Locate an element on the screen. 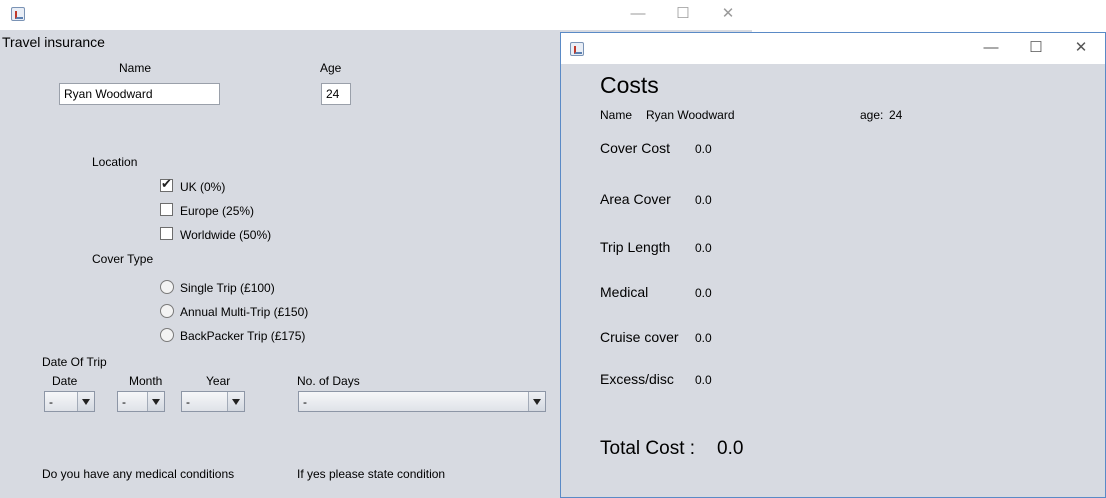 The image size is (1106, 498). costs-name-label: Name is located at coordinates (616, 115).